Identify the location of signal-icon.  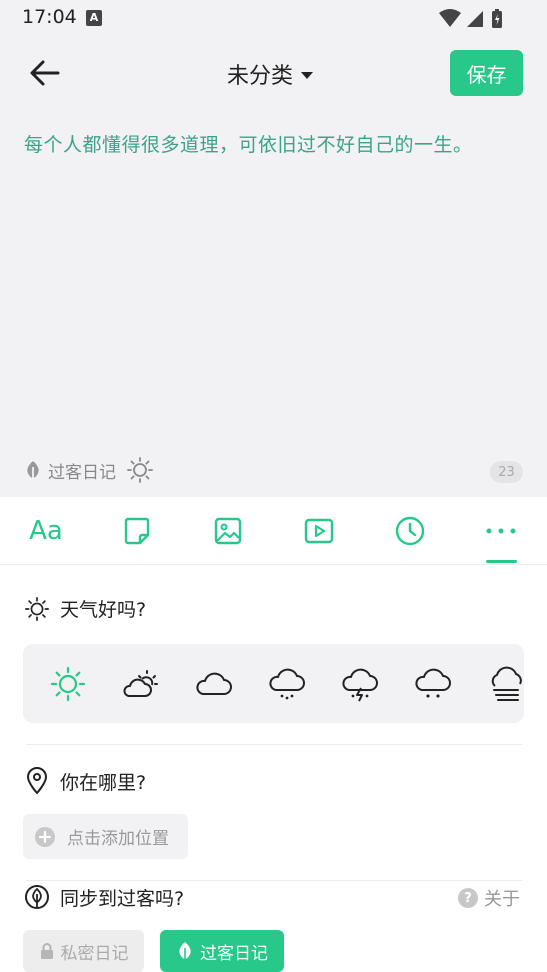
(475, 19).